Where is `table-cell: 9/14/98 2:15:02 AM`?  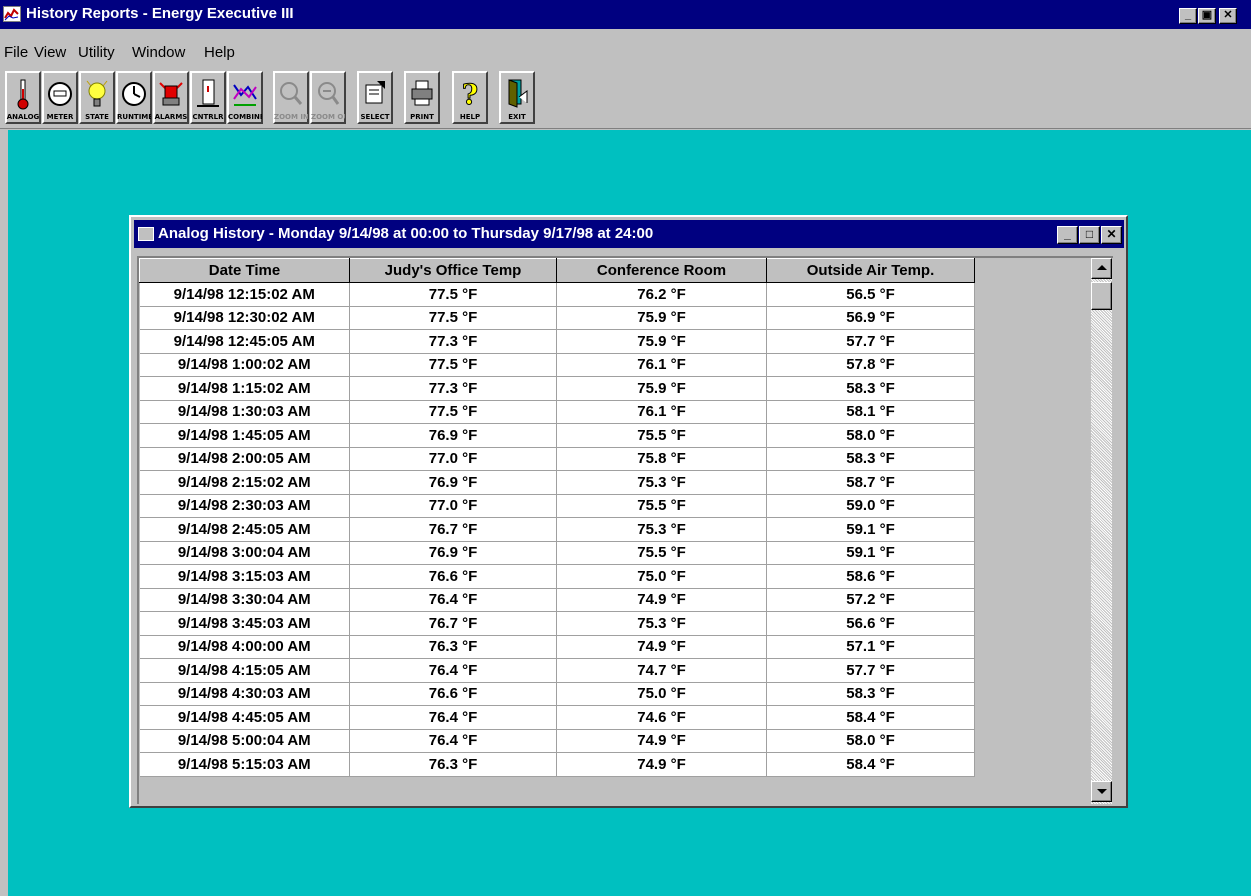 table-cell: 9/14/98 2:15:02 AM is located at coordinates (244, 482).